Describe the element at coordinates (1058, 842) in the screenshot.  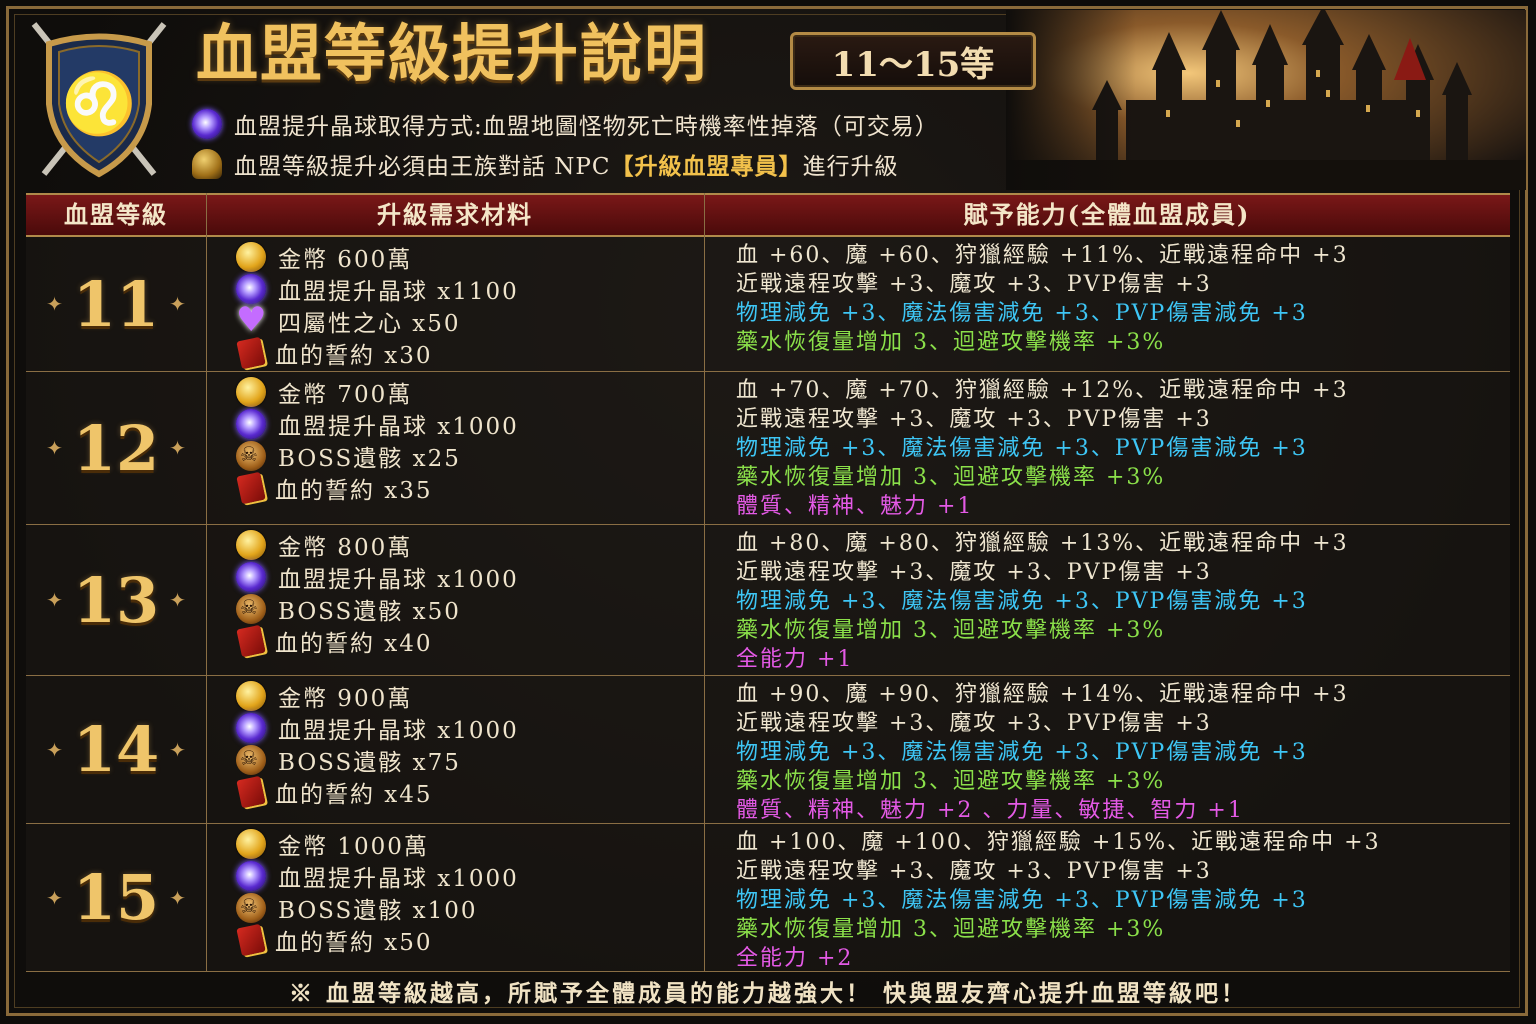
I see `ability-line: 血 +100、魔 +100、狩獵經驗 +15%、近戰遠程命中 +3` at that location.